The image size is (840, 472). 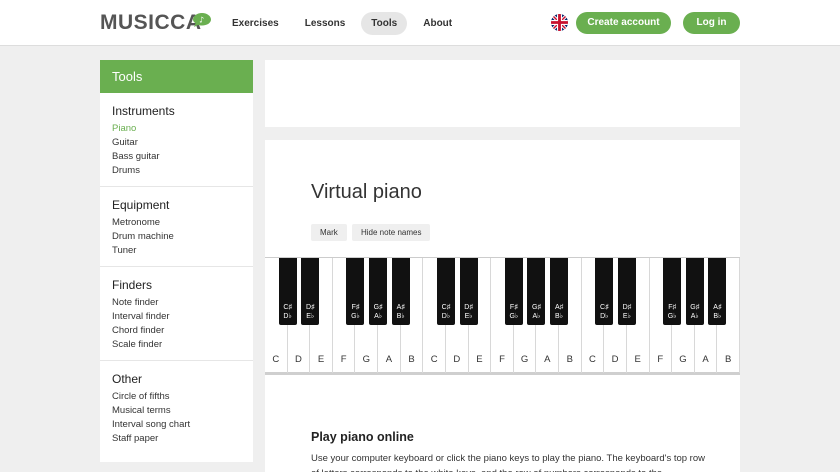 What do you see at coordinates (127, 379) in the screenshot?
I see `sidebar-section-title: Other` at bounding box center [127, 379].